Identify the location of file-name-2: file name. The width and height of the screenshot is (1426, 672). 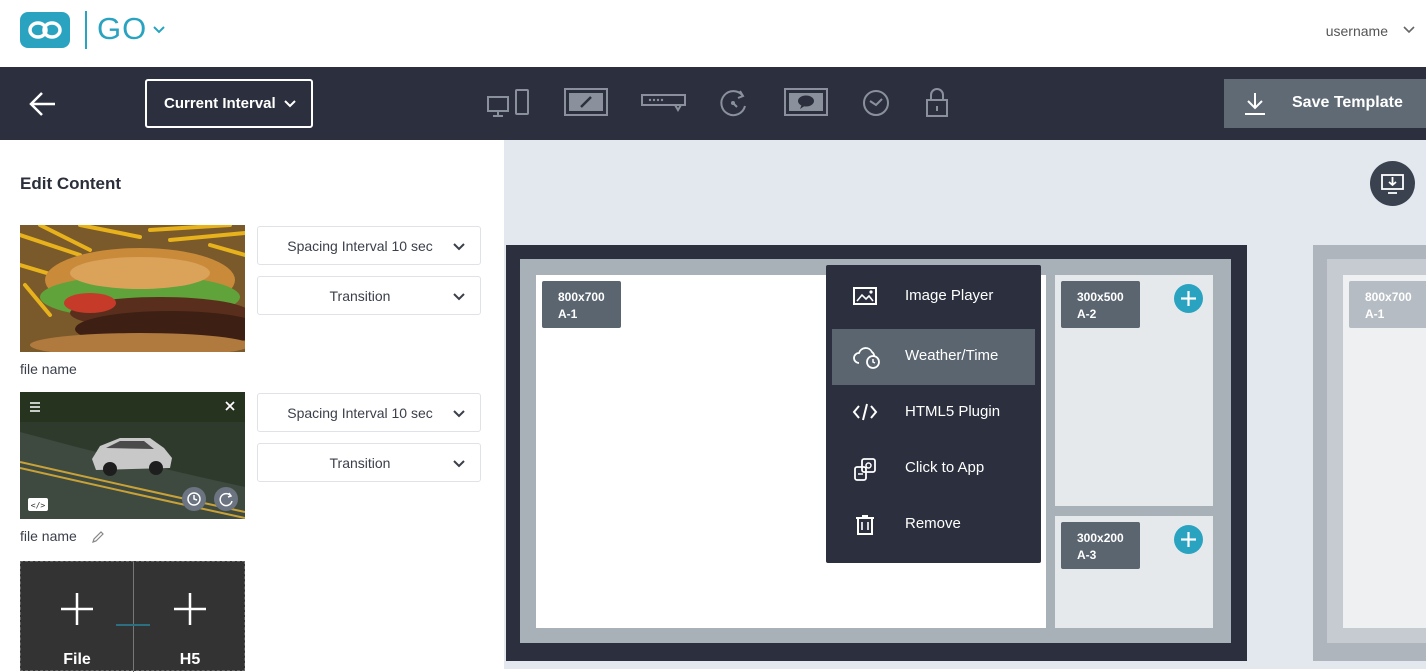
(48, 536).